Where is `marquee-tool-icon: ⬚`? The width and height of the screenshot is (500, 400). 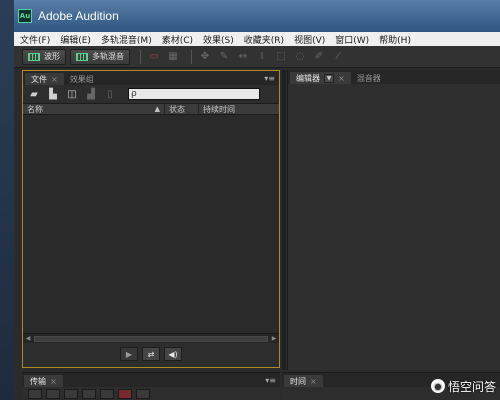 marquee-tool-icon: ⬚ is located at coordinates (281, 57).